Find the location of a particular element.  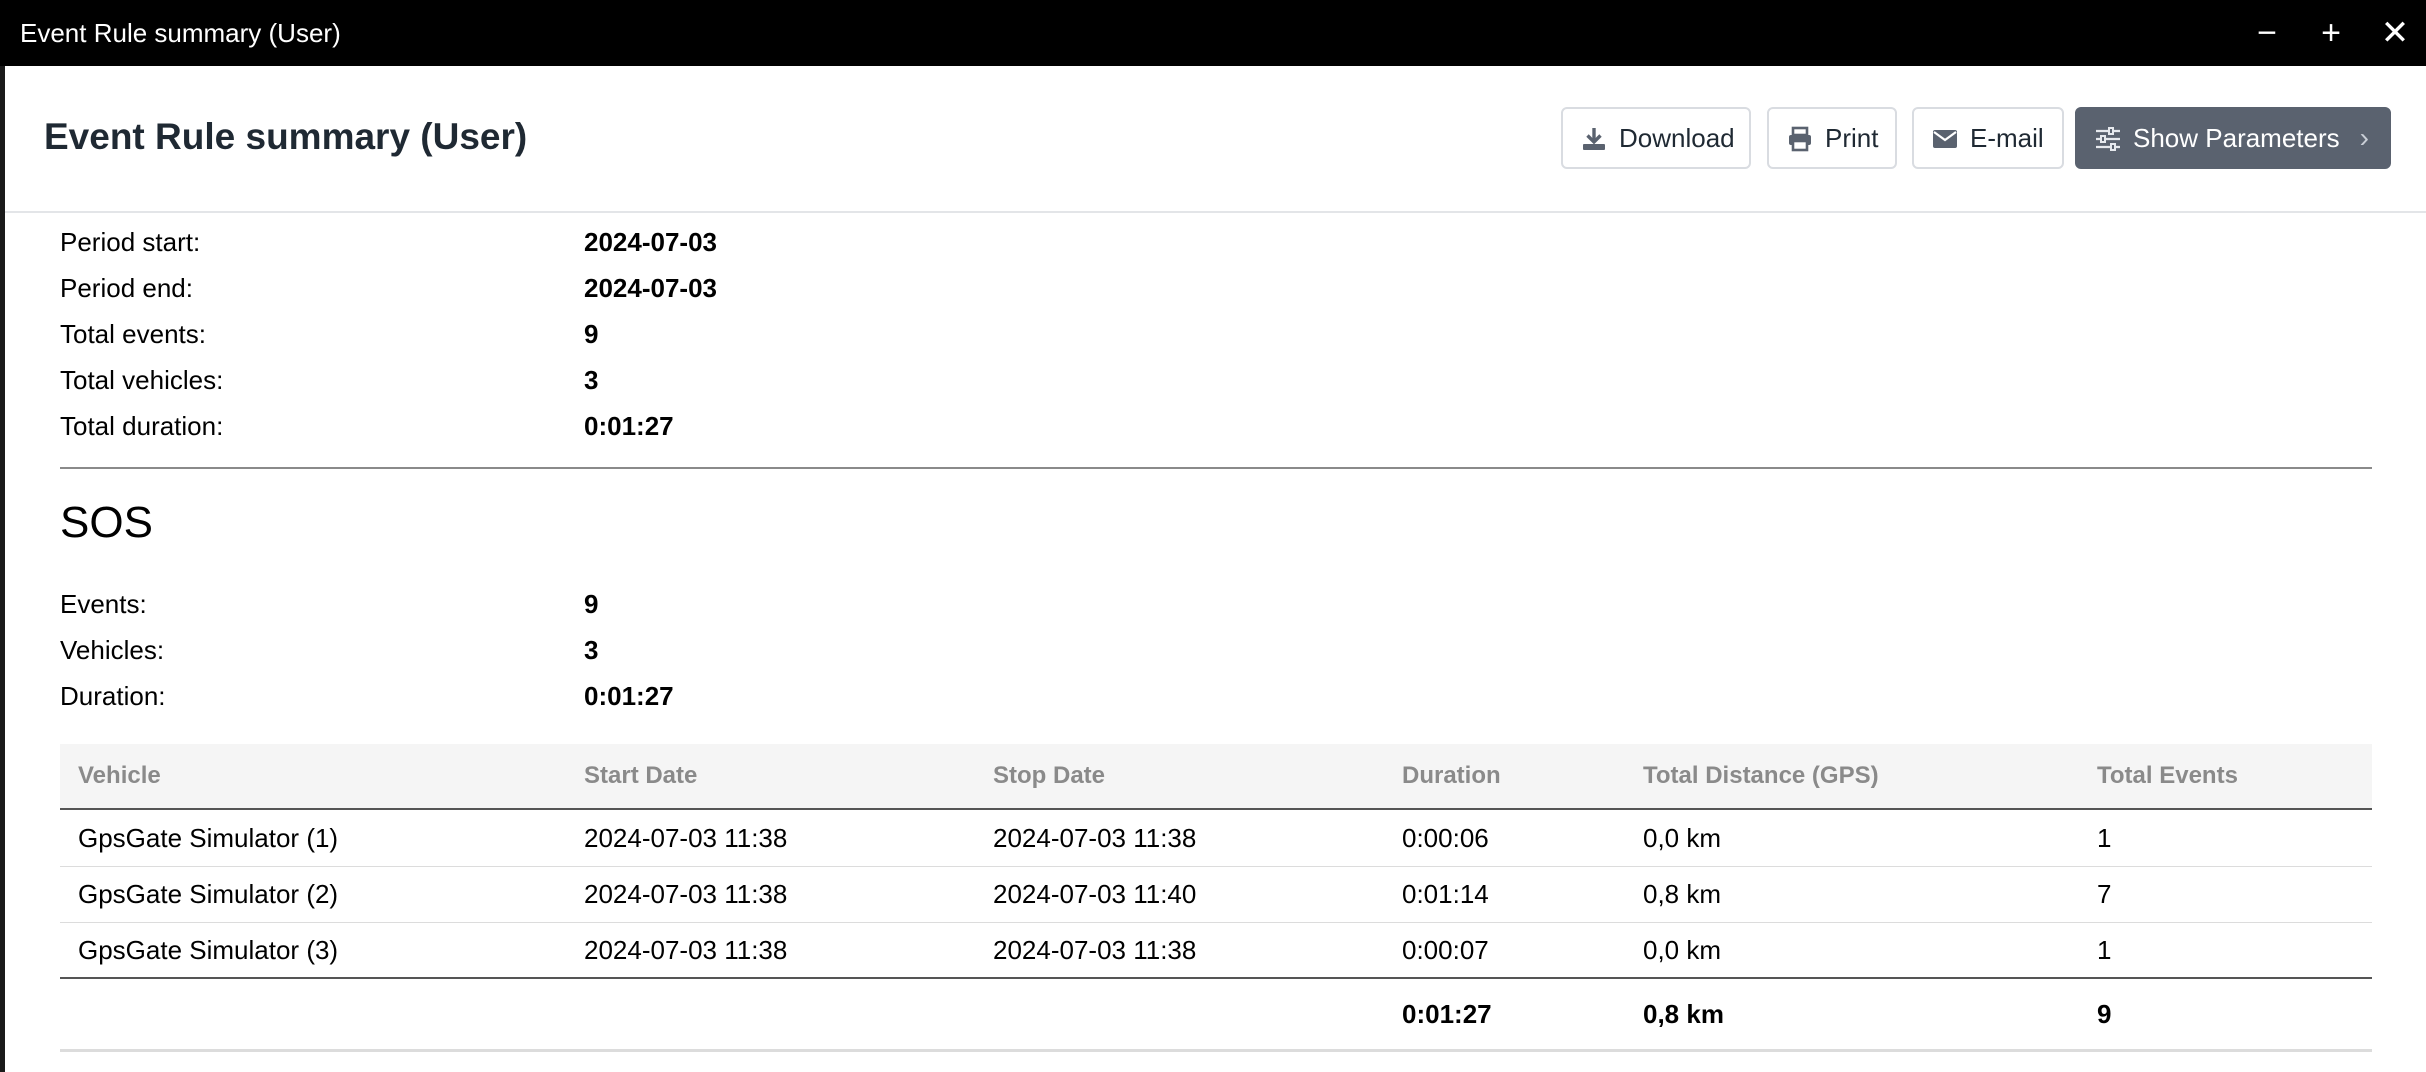

print-button: Print is located at coordinates (1832, 138).